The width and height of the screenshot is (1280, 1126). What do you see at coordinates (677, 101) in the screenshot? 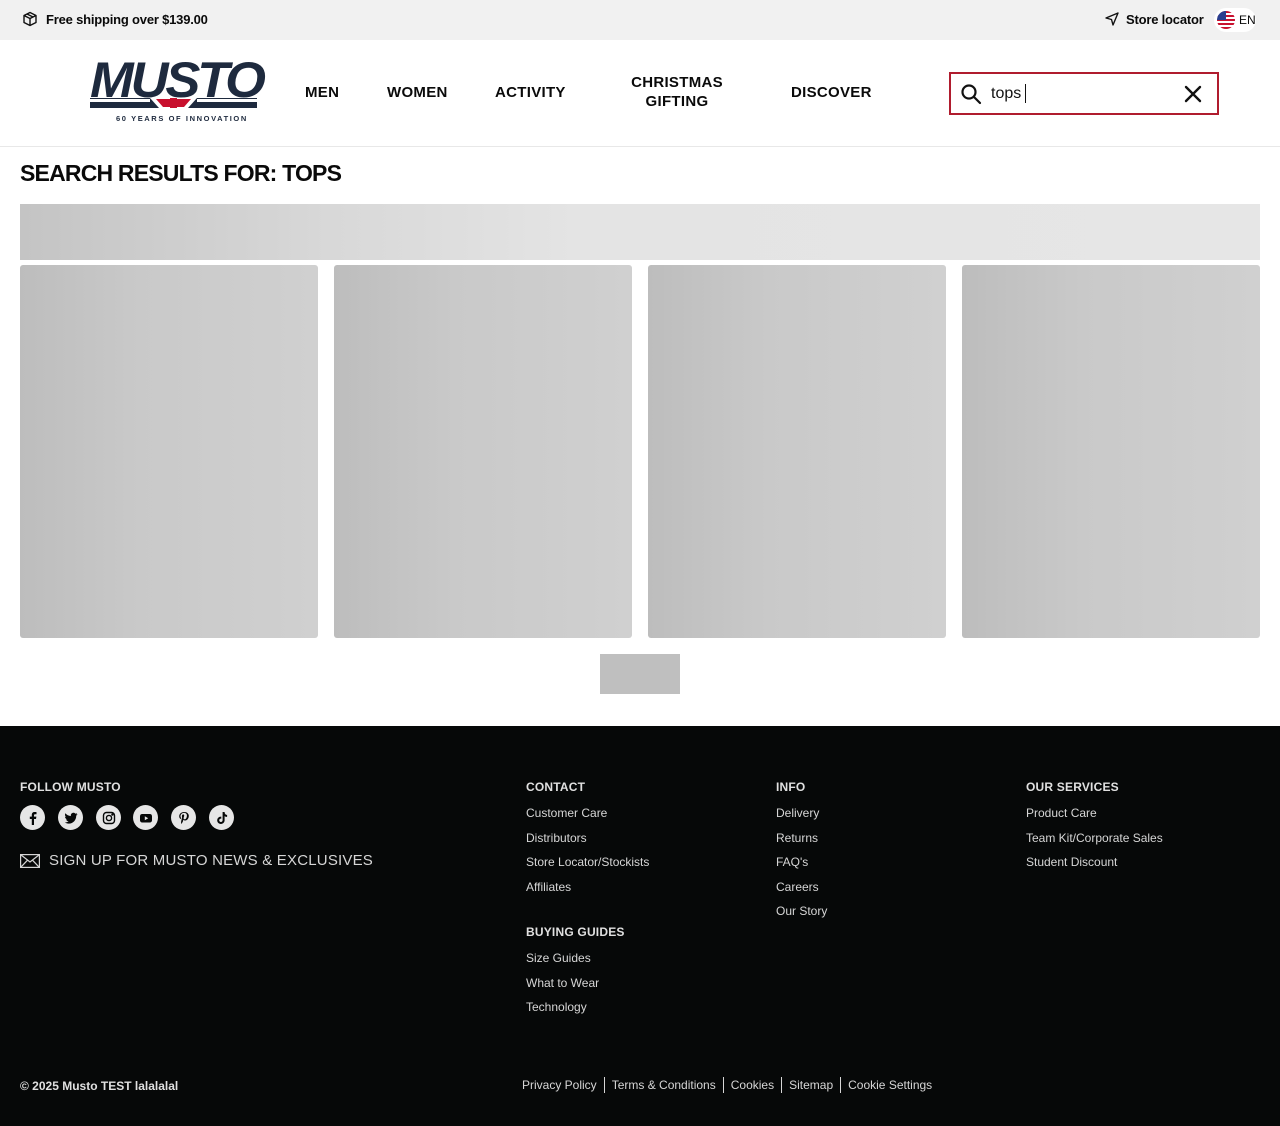
I see `nav-christmas-line2: GIFTING` at bounding box center [677, 101].